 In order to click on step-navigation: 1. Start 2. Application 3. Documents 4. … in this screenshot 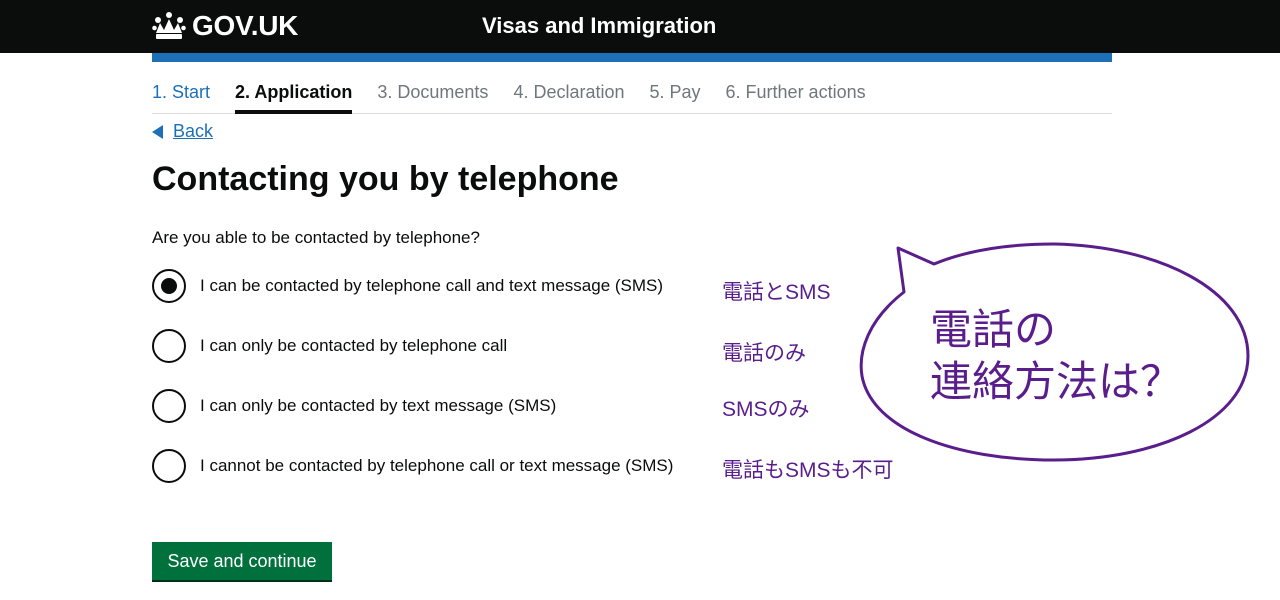, I will do `click(632, 97)`.